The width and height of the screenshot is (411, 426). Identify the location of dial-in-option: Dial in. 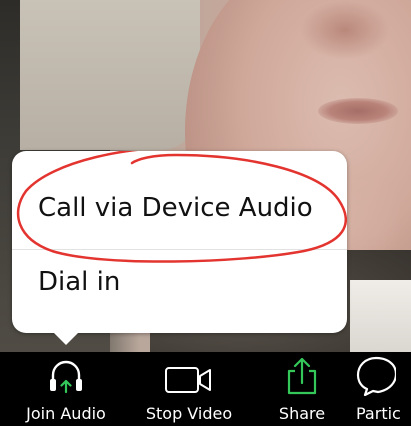
(179, 282).